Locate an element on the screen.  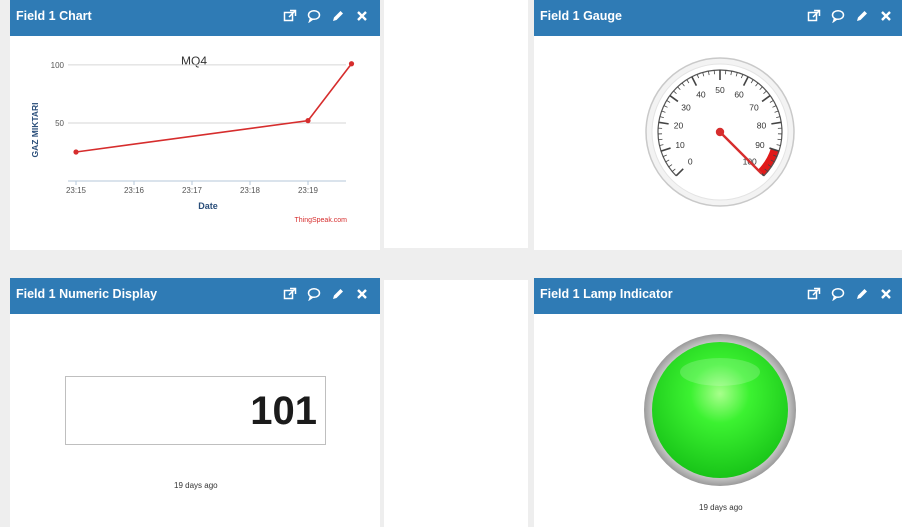
x-tick-label: 23:19 is located at coordinates (308, 190).